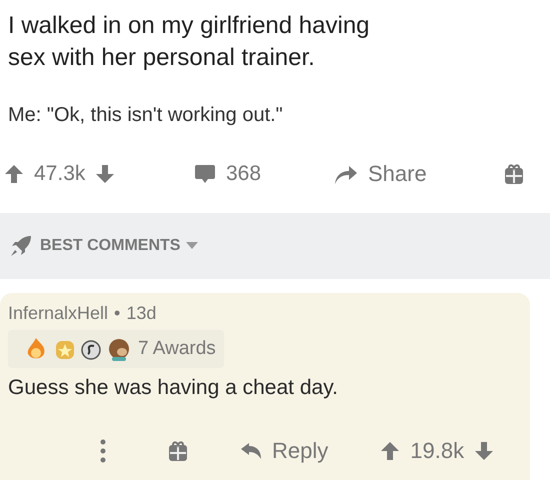  I want to click on sort-dropdown: BEST COMMENTS, so click(119, 246).